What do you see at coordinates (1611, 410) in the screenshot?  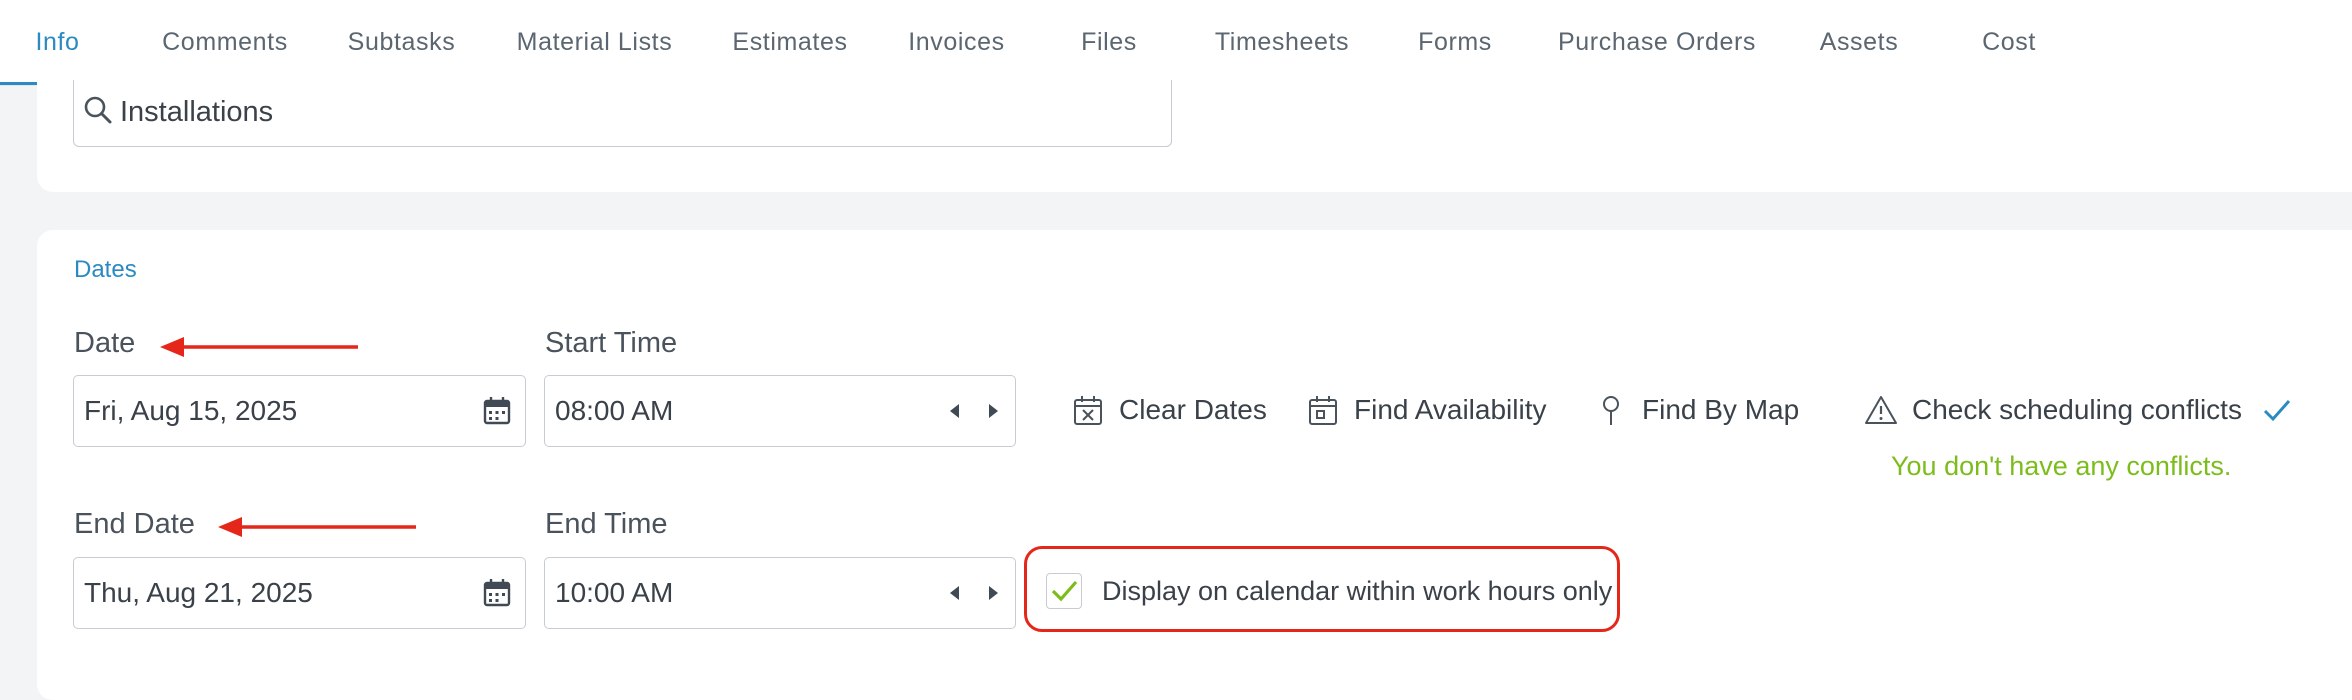 I see `map-pin-icon` at bounding box center [1611, 410].